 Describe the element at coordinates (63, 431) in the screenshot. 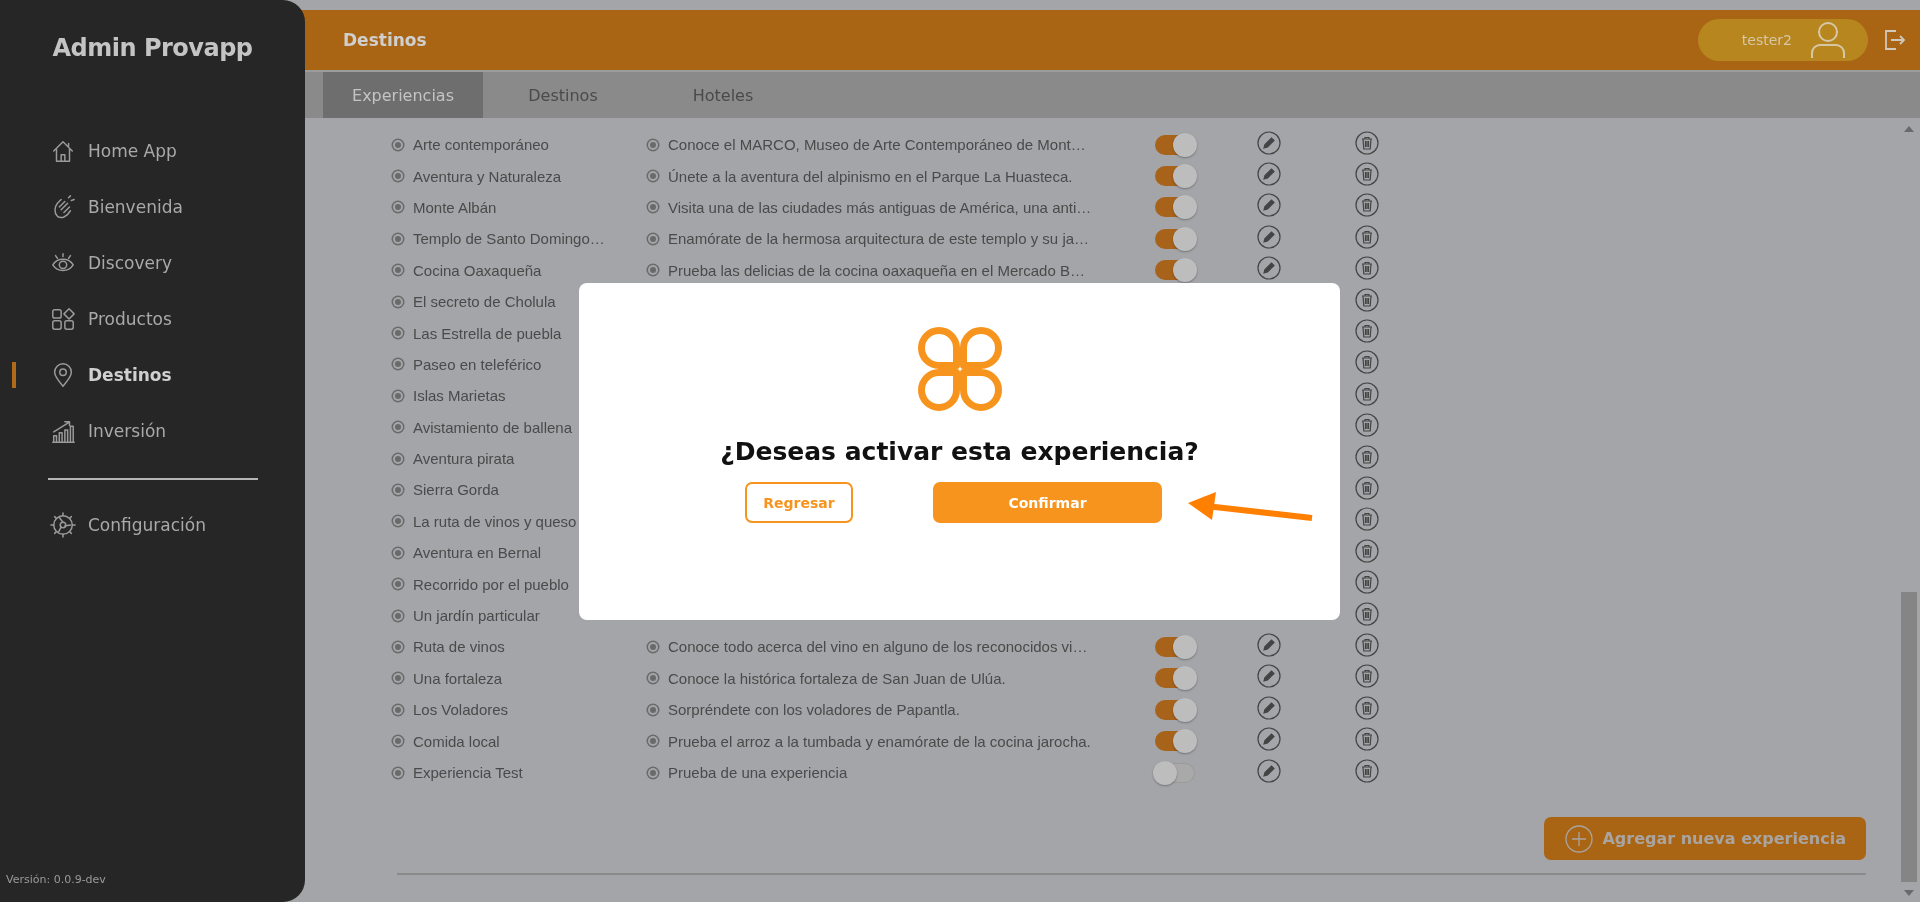

I see `bar-chart-icon` at that location.